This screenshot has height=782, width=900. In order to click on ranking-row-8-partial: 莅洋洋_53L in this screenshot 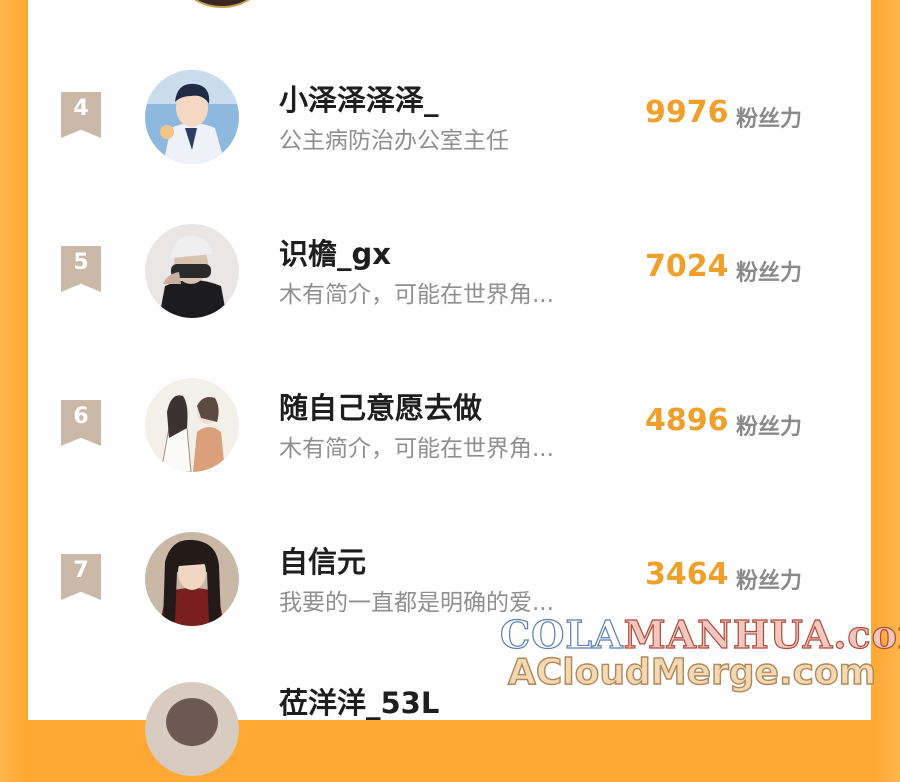, I will do `click(449, 732)`.